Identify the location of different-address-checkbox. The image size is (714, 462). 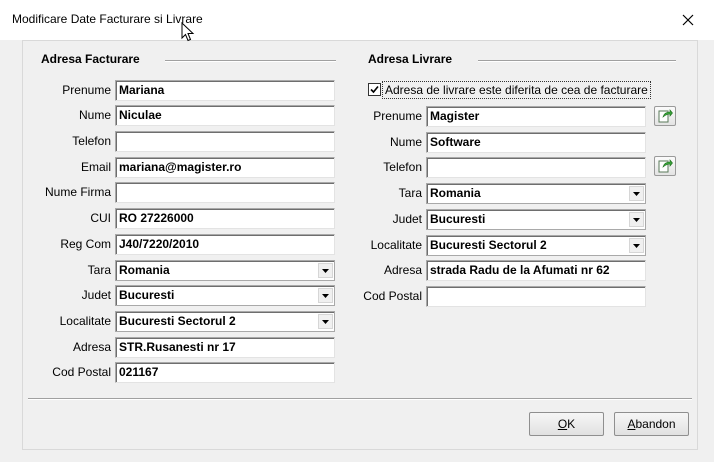
(374, 89).